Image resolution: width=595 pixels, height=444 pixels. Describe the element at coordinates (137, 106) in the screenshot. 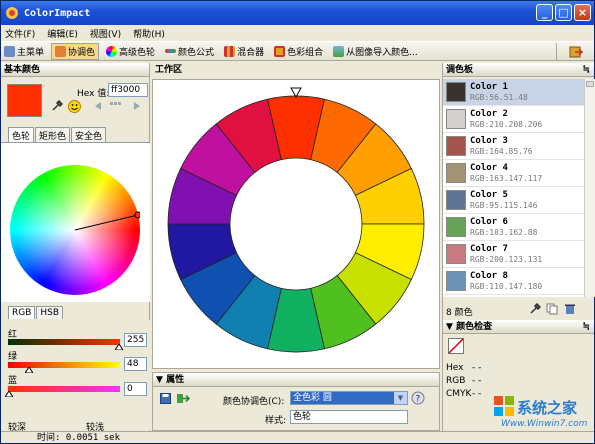

I see `forward-arrow-icon` at that location.